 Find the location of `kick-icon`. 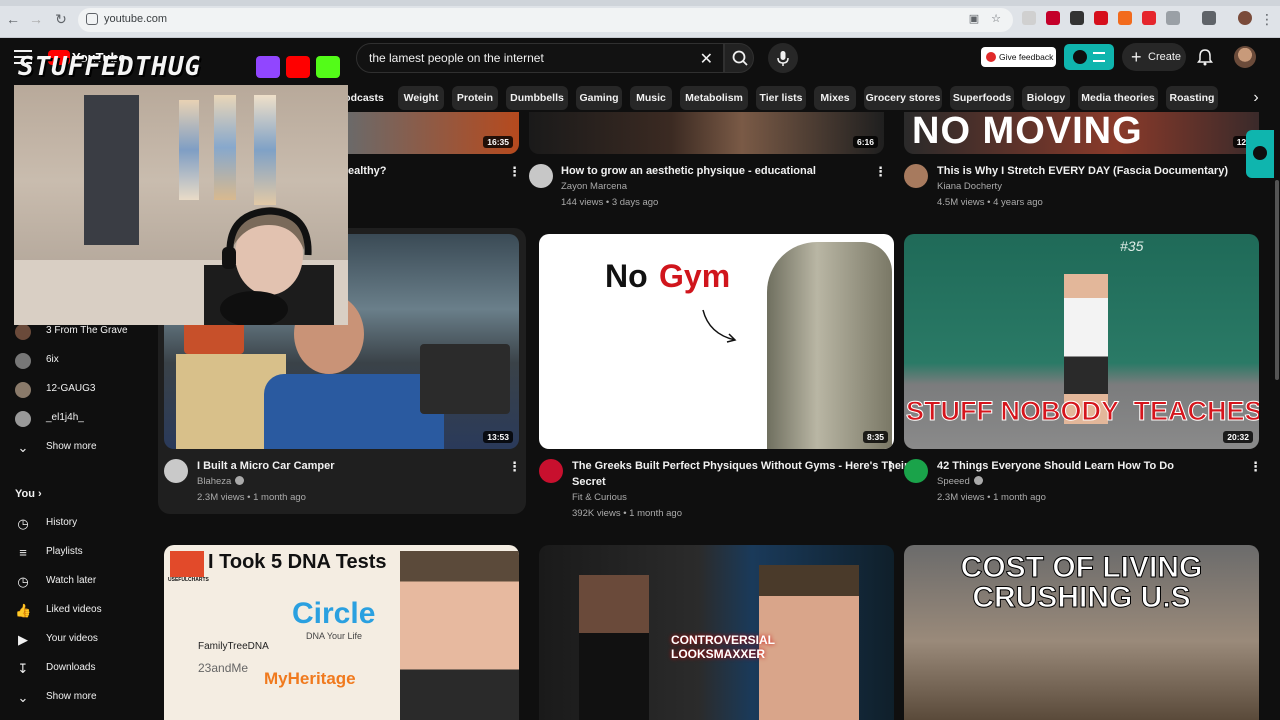

kick-icon is located at coordinates (328, 67).